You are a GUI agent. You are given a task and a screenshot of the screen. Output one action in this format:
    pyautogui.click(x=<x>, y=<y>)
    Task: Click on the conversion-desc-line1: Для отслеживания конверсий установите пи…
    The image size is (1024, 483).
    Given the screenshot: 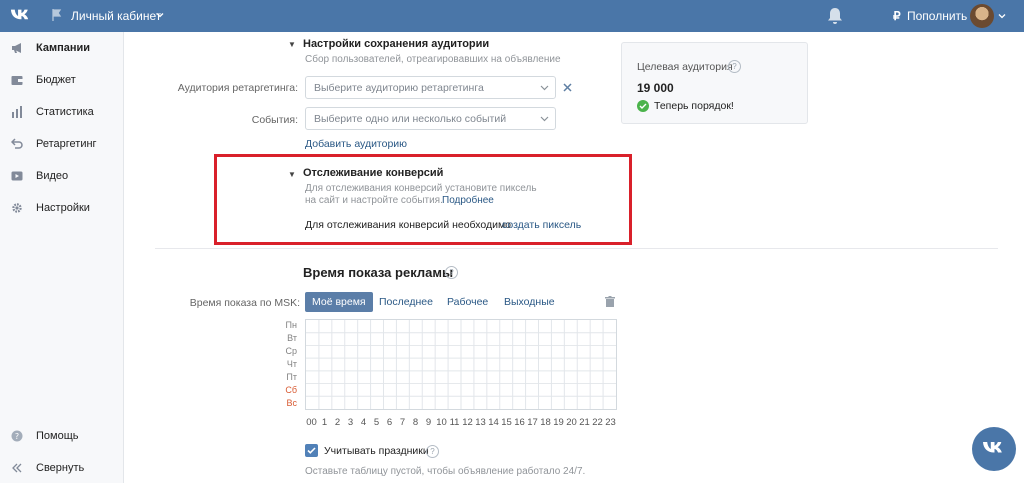 What is the action you would take?
    pyautogui.click(x=421, y=188)
    